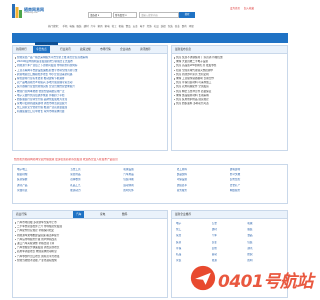 This screenshot has width=320, height=300. Describe the element at coordinates (151, 159) in the screenshot. I see `announcement-banner: 热烈祝贺随商网易网全面升级改版 更多优质商机等您发现 欢迎各企业入驻发布产品信息` at that location.